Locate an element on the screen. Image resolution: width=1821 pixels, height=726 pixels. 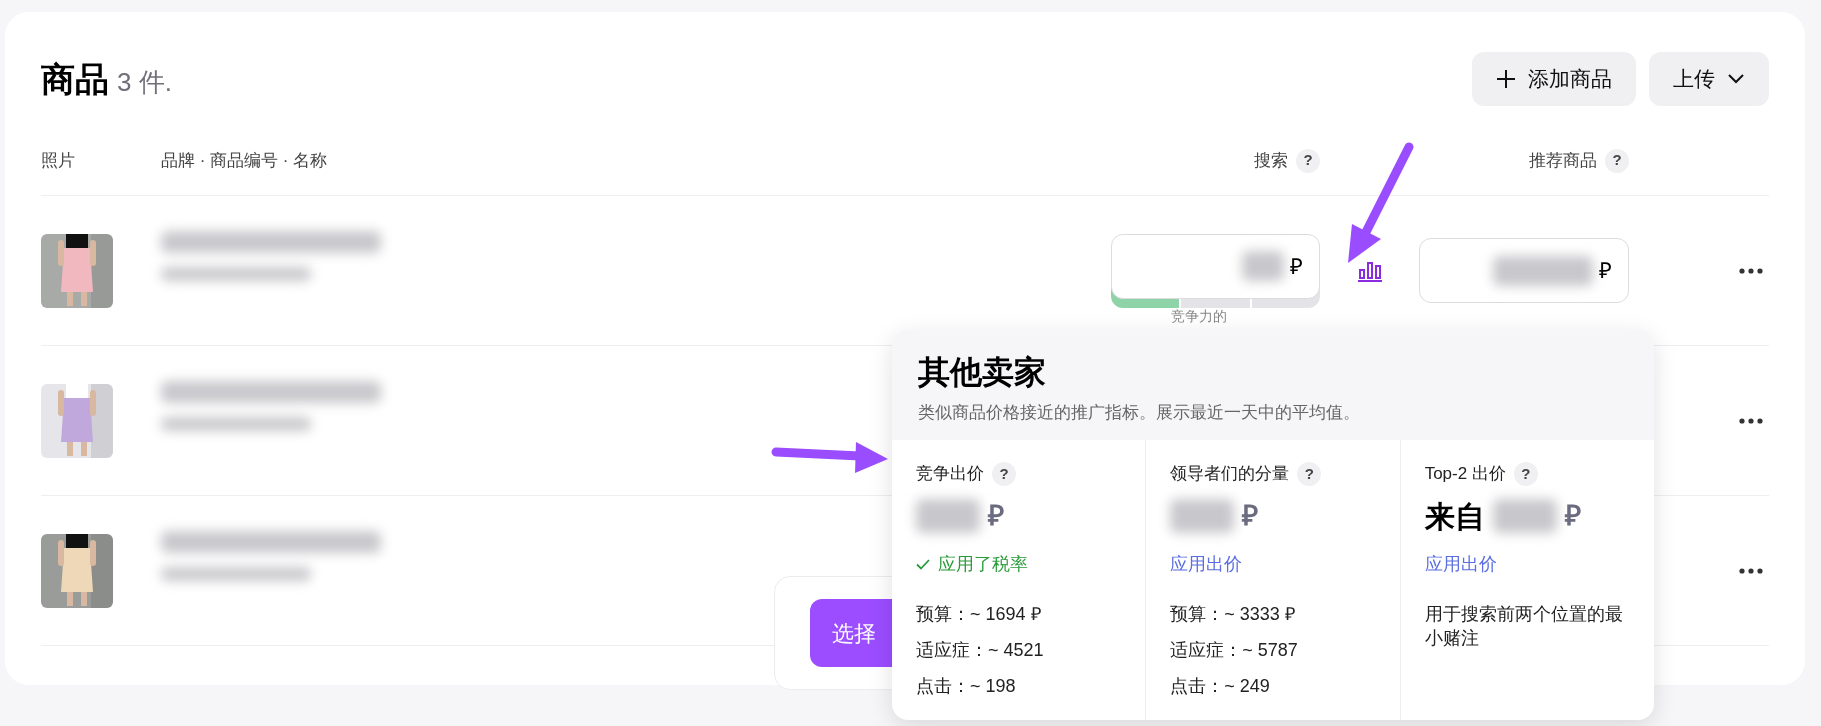
metric-label: 领导者们的分量 is located at coordinates (1230, 474).